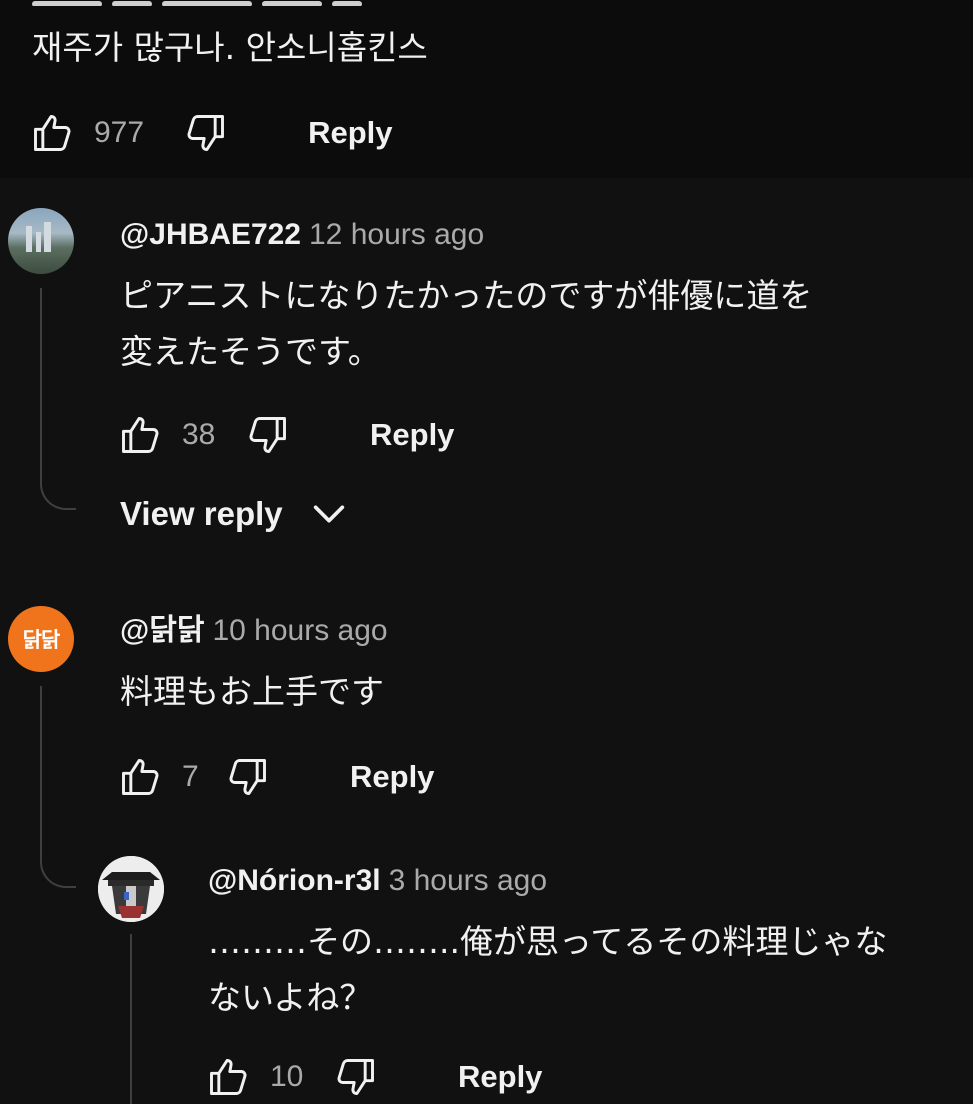 The image size is (973, 1104). I want to click on avatar-initials: 닭닭, so click(41, 640).